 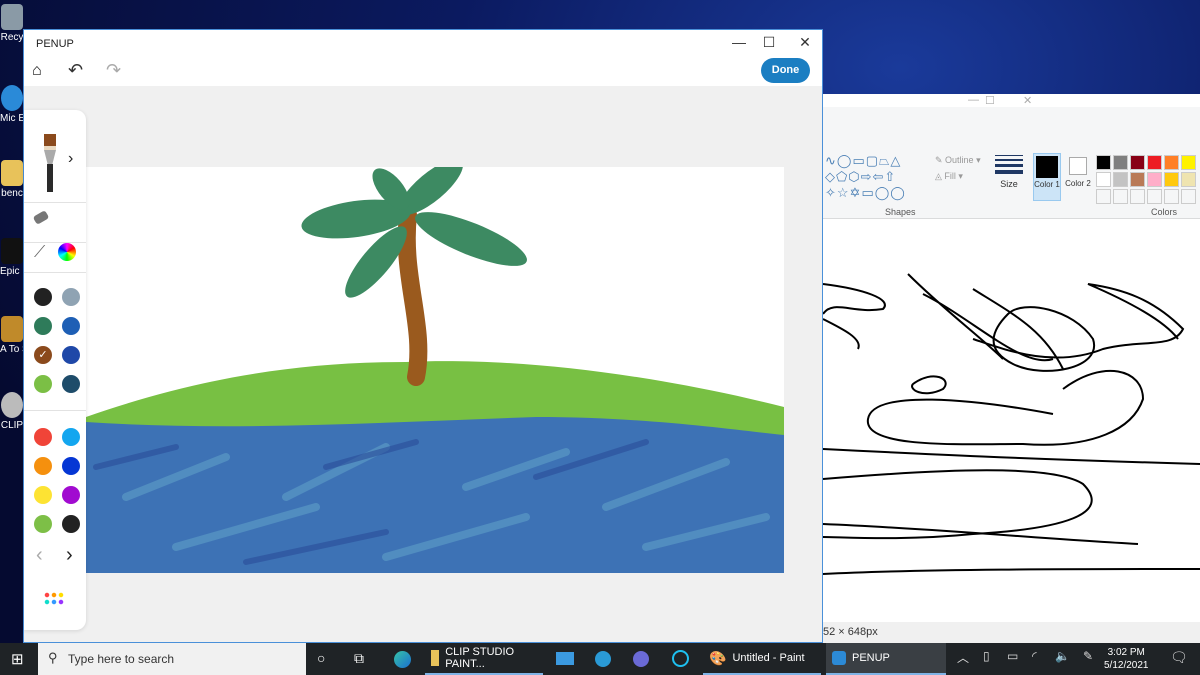 I want to click on color1-button: Color 1, so click(x=1047, y=177).